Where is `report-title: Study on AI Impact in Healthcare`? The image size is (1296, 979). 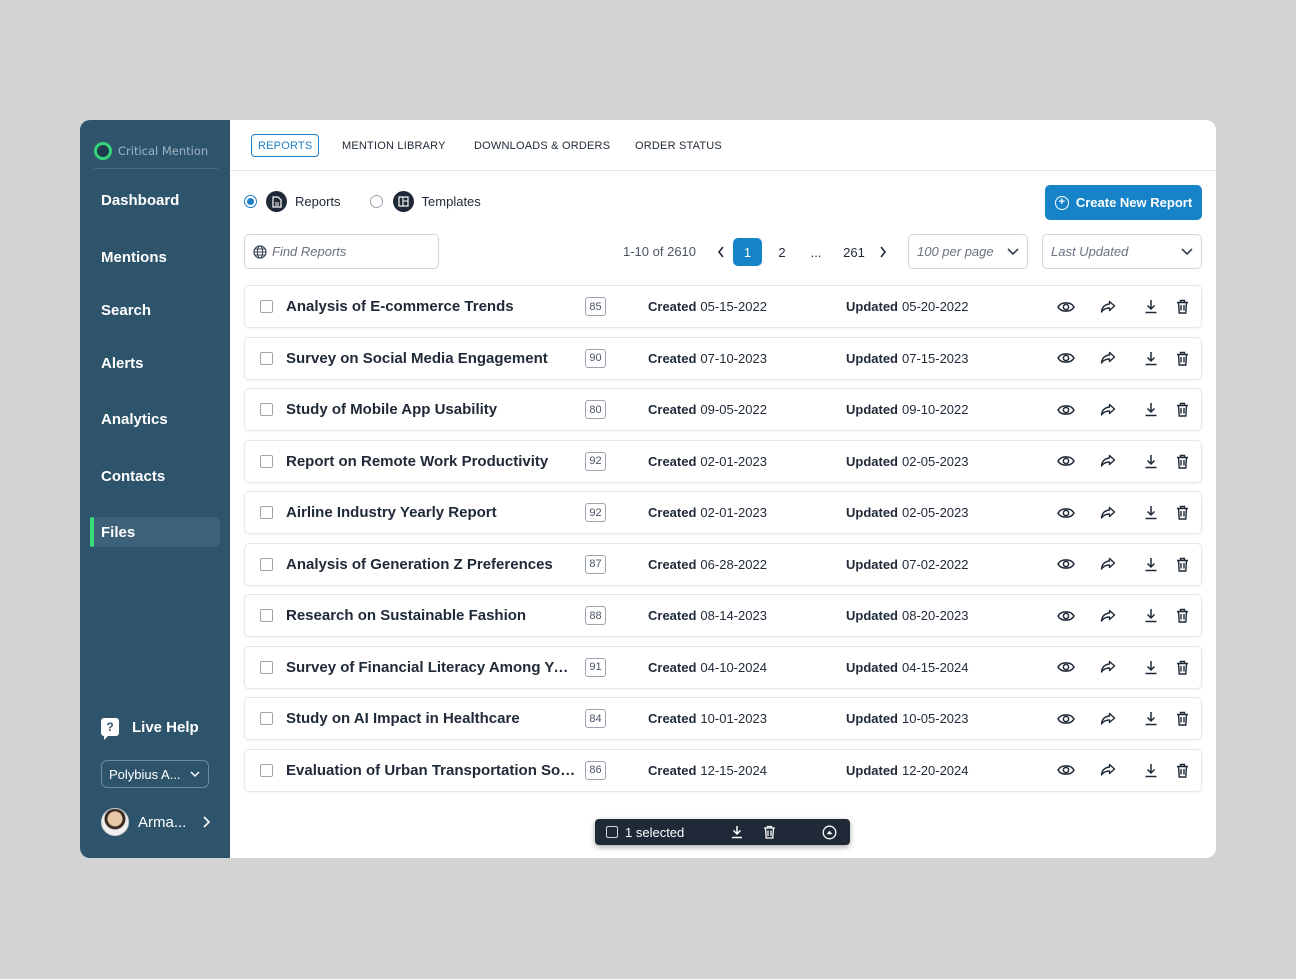 report-title: Study on AI Impact in Healthcare is located at coordinates (431, 718).